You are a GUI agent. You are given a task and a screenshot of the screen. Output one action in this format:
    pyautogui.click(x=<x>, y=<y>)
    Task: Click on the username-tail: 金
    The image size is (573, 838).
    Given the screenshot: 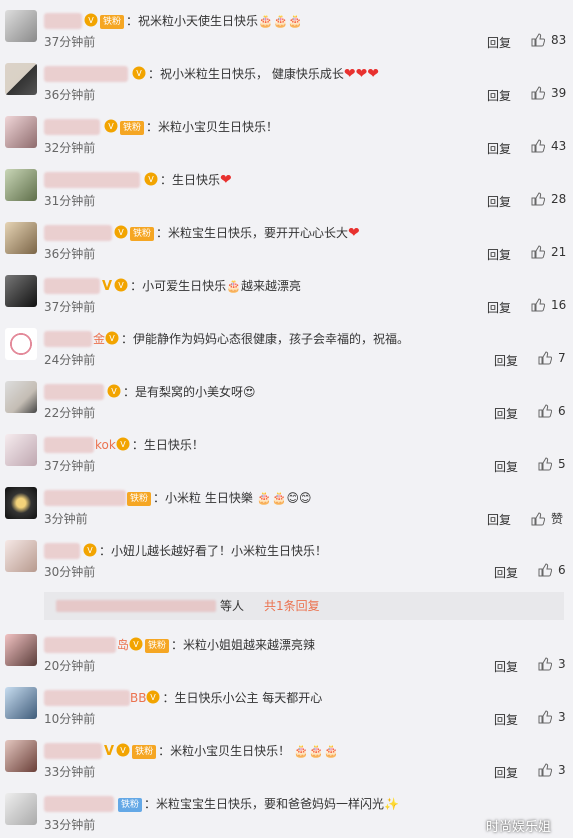 What is the action you would take?
    pyautogui.click(x=99, y=339)
    